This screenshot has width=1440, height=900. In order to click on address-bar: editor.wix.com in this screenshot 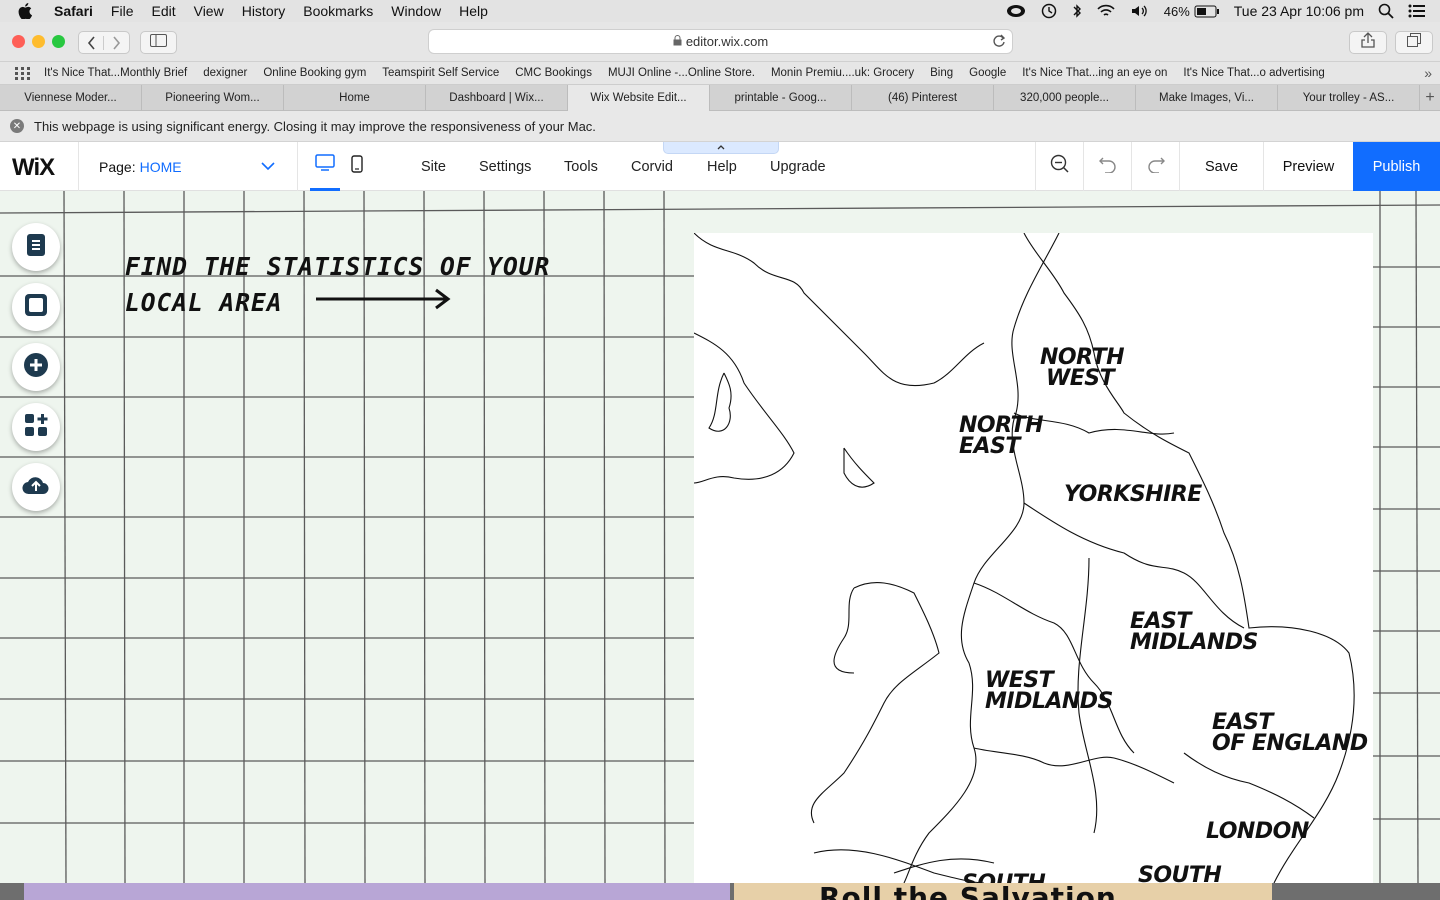, I will do `click(720, 41)`.